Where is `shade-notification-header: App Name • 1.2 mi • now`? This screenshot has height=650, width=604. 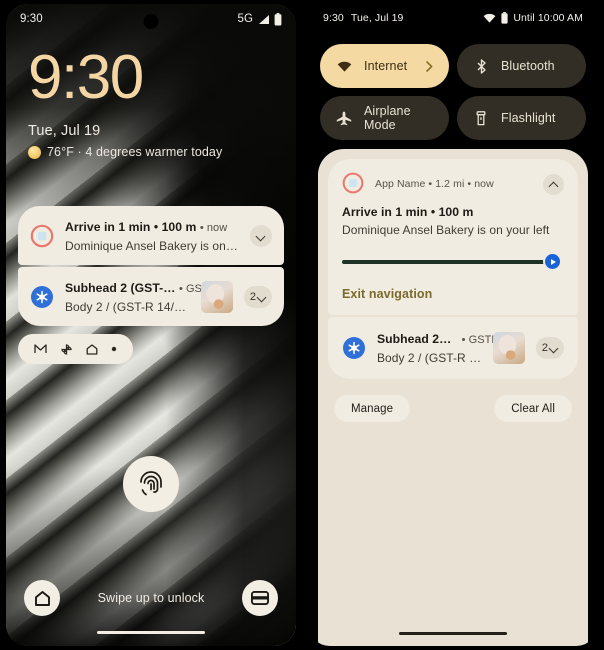
shade-notification-header: App Name • 1.2 mi • now is located at coordinates (453, 184).